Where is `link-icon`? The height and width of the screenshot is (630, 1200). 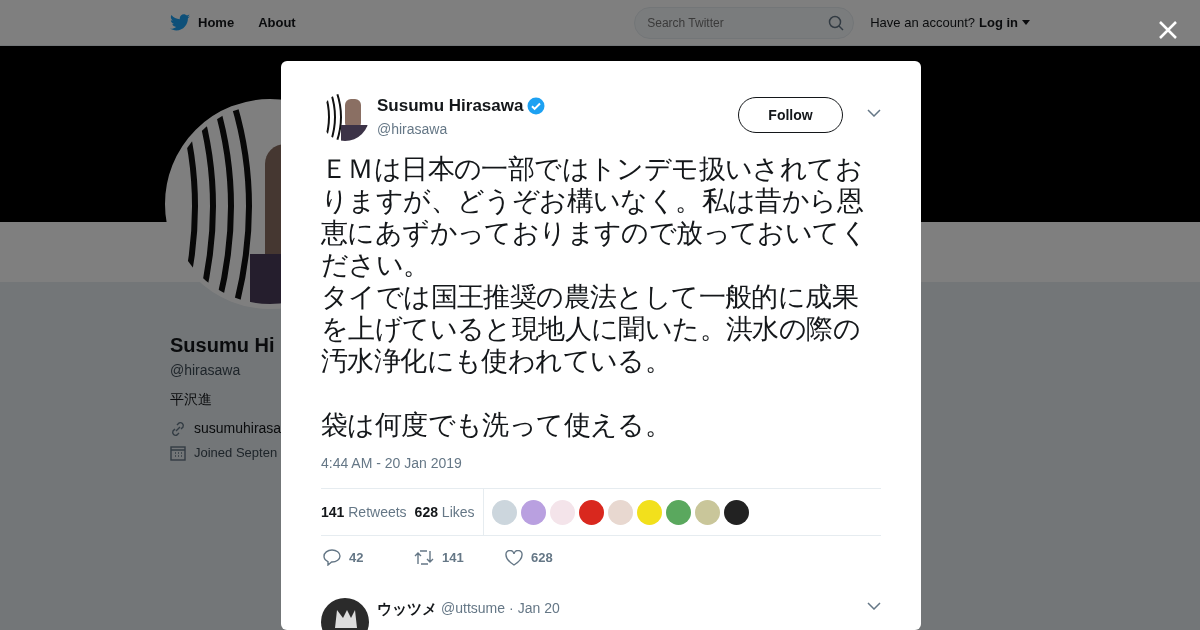
link-icon is located at coordinates (178, 428).